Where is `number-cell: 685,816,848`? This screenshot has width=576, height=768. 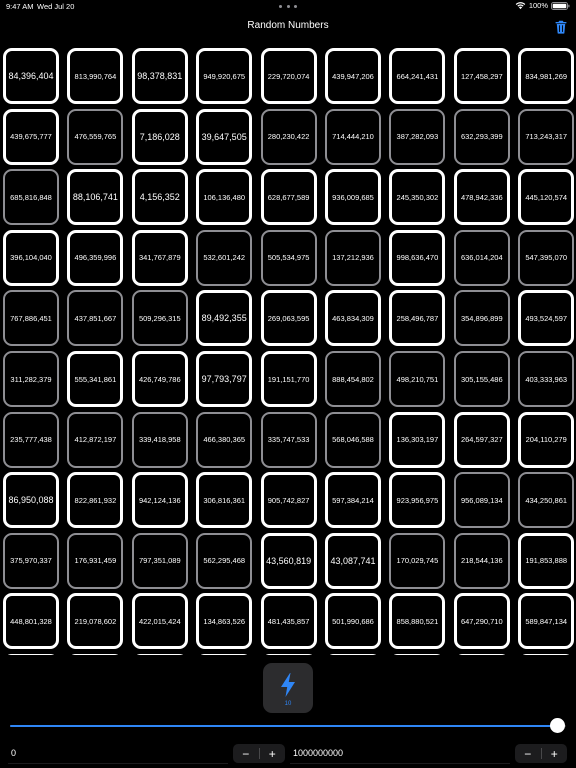
number-cell: 685,816,848 is located at coordinates (31, 197).